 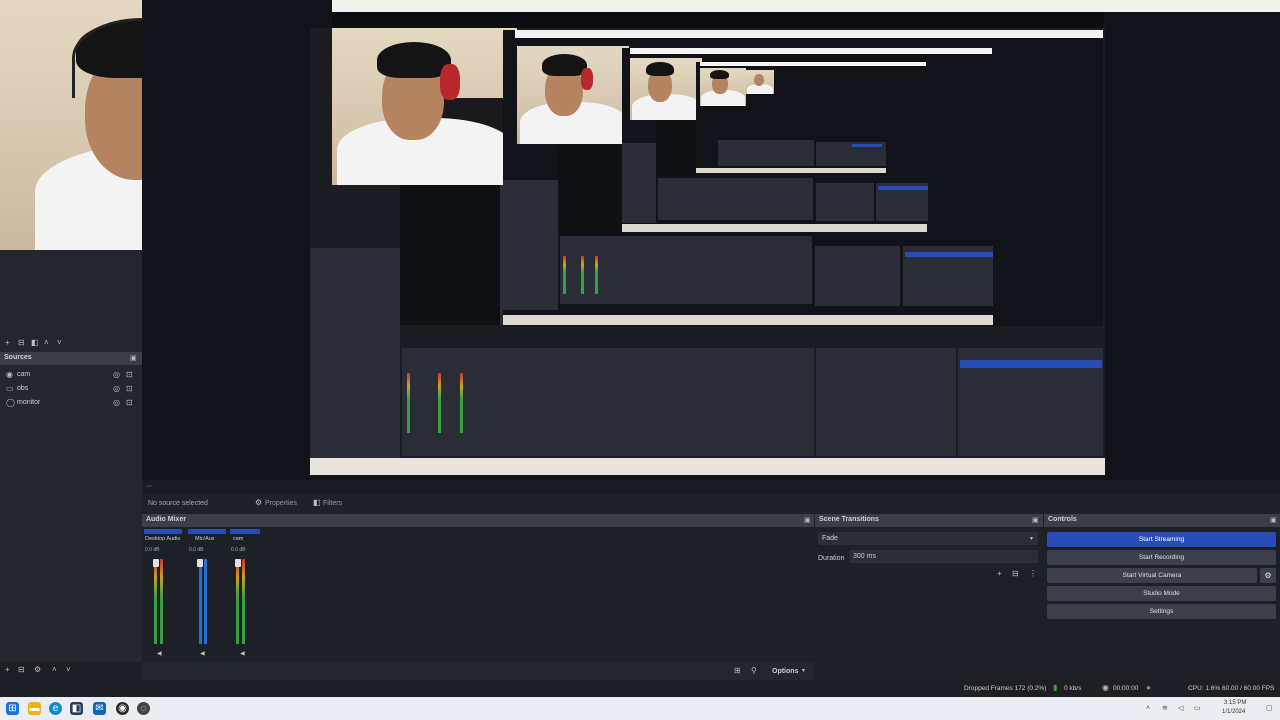 I want to click on options-button: Options, so click(x=785, y=671).